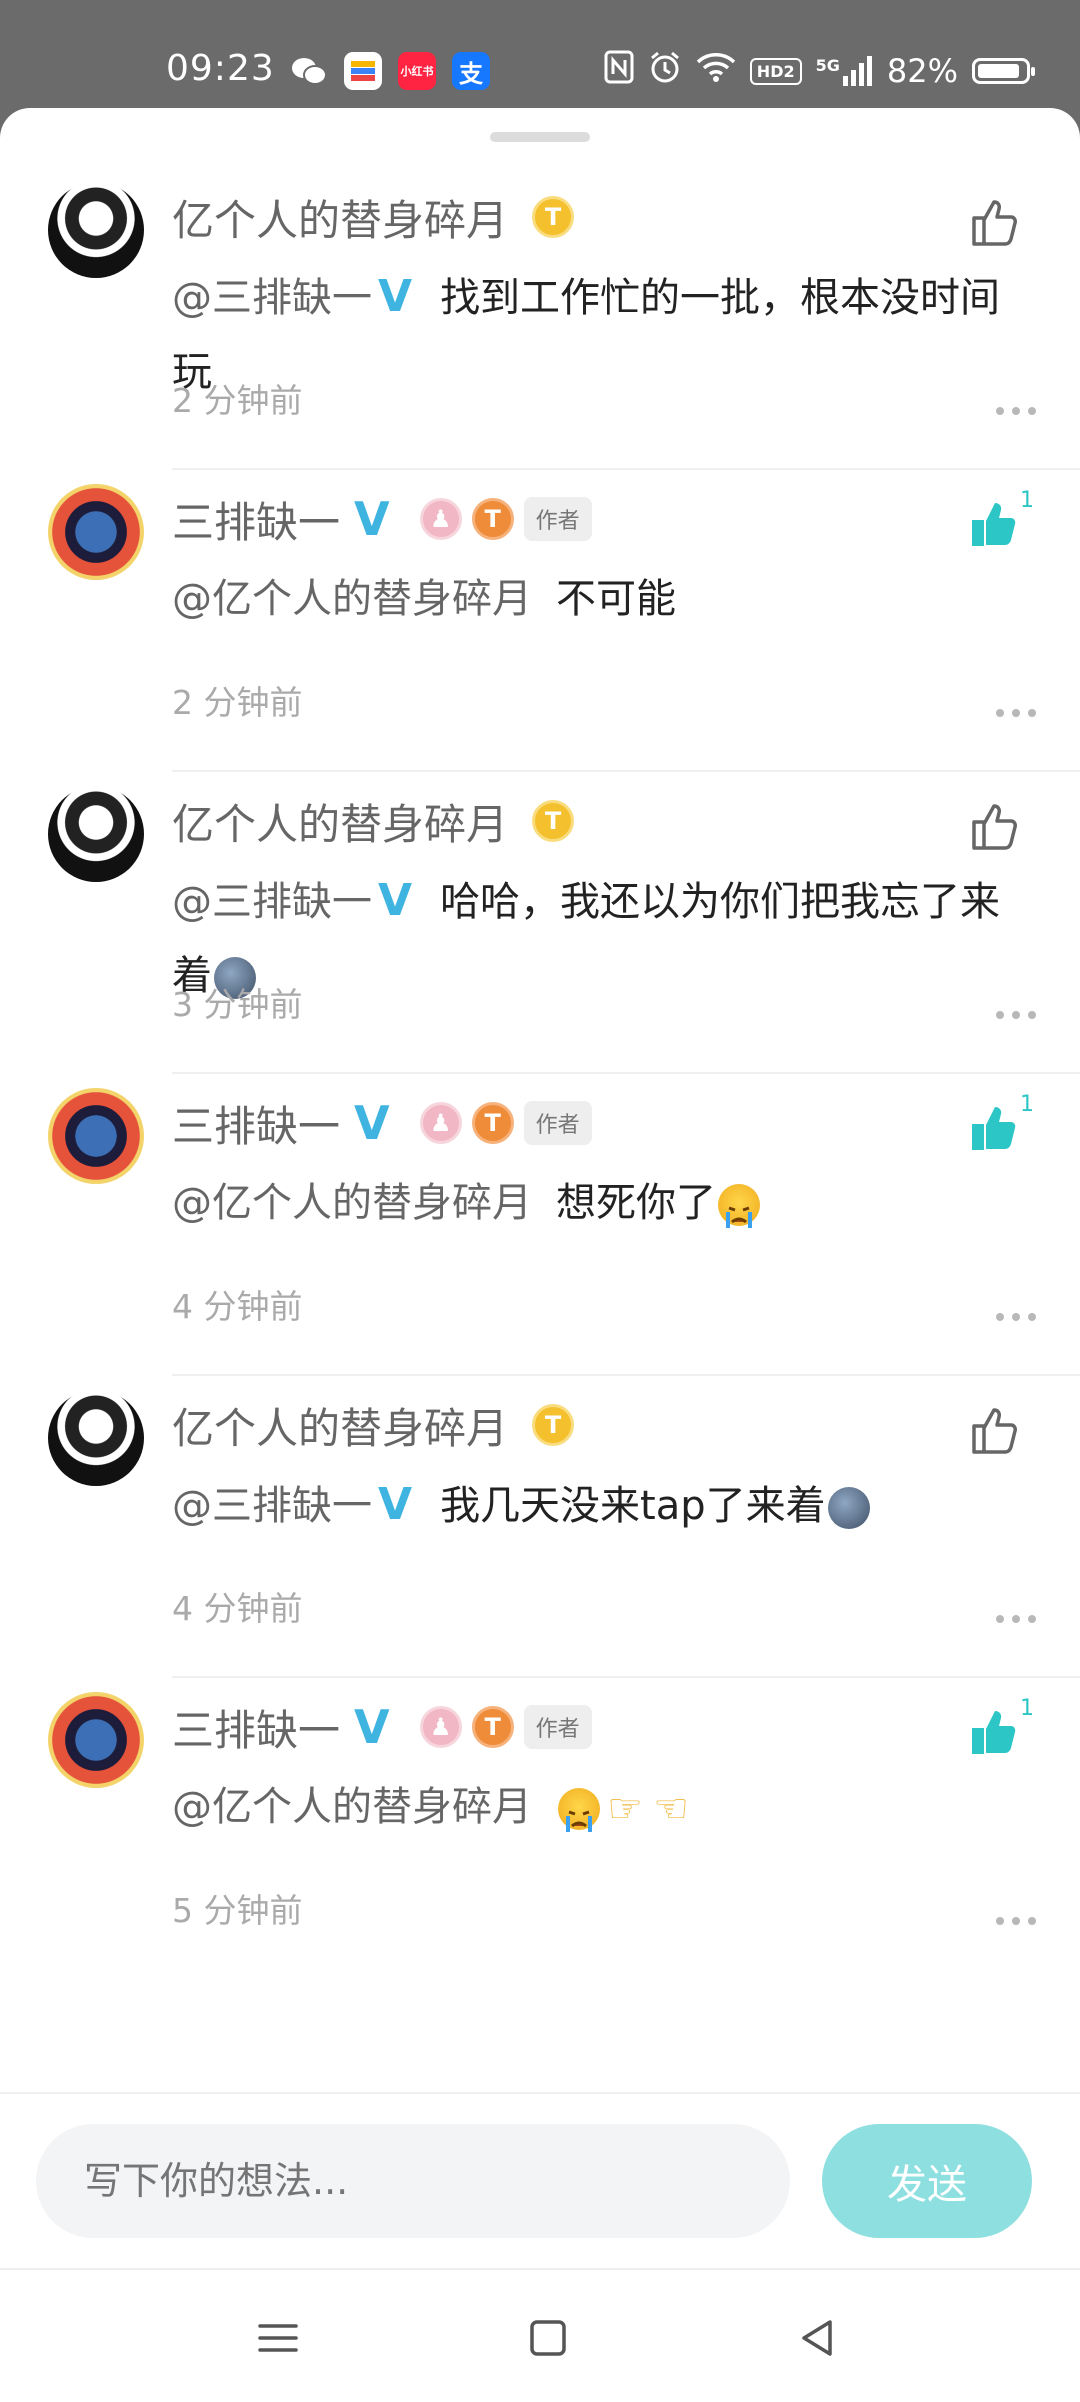 This screenshot has height=2402, width=1080. What do you see at coordinates (540, 921) in the screenshot?
I see `comment-item: 亿个人的替身碎月 T @三排缺一 V 哈哈，我还以为你们把我忘了来着 3 分钟前` at bounding box center [540, 921].